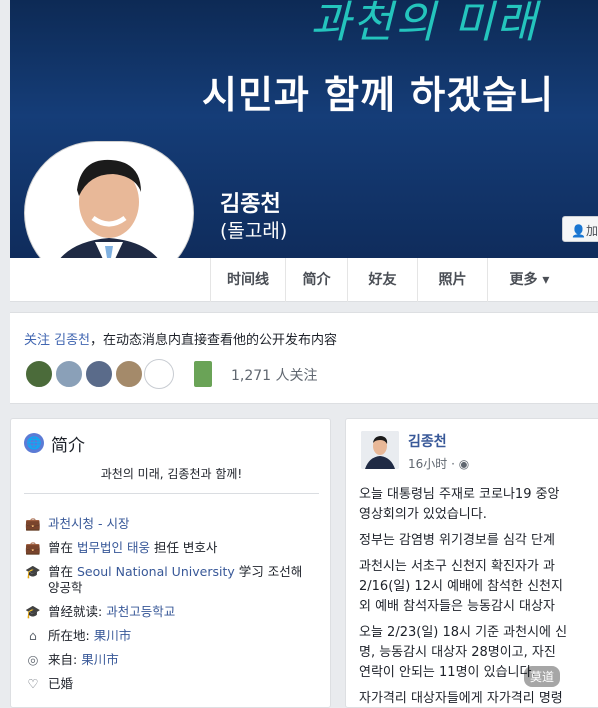 Image resolution: width=598 pixels, height=708 pixels. What do you see at coordinates (542, 676) in the screenshot?
I see `watermark-badge: 莫道` at bounding box center [542, 676].